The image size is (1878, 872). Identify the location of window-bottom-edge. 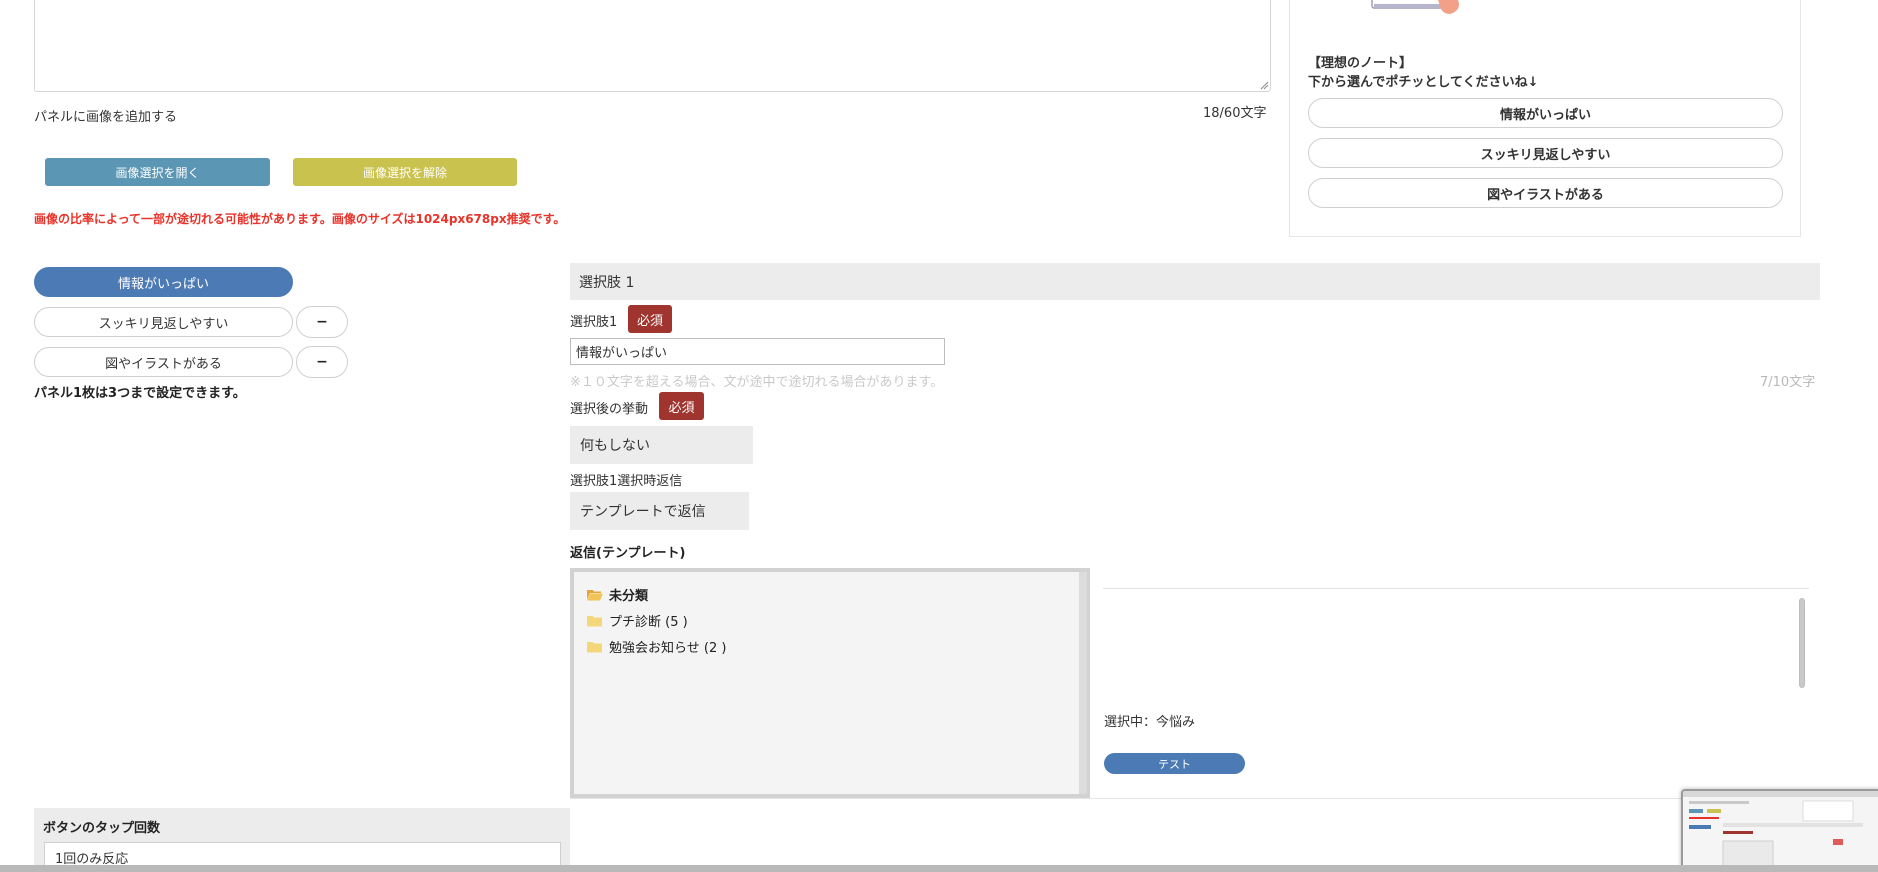
(939, 868).